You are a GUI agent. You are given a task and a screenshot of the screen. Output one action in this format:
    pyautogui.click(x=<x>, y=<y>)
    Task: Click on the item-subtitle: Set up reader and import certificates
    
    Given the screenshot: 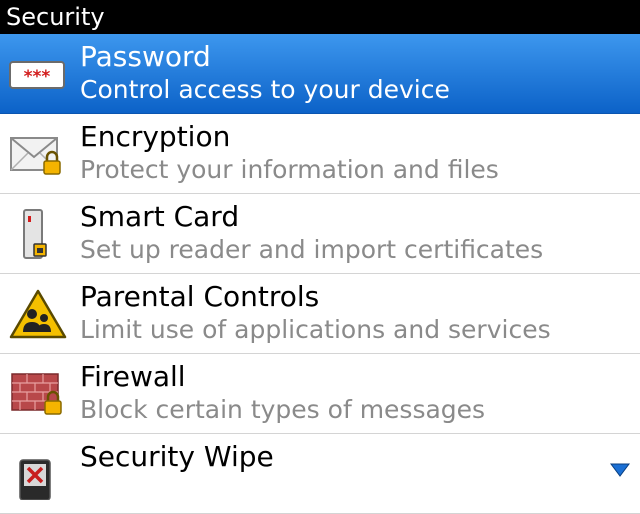 What is the action you would take?
    pyautogui.click(x=312, y=249)
    